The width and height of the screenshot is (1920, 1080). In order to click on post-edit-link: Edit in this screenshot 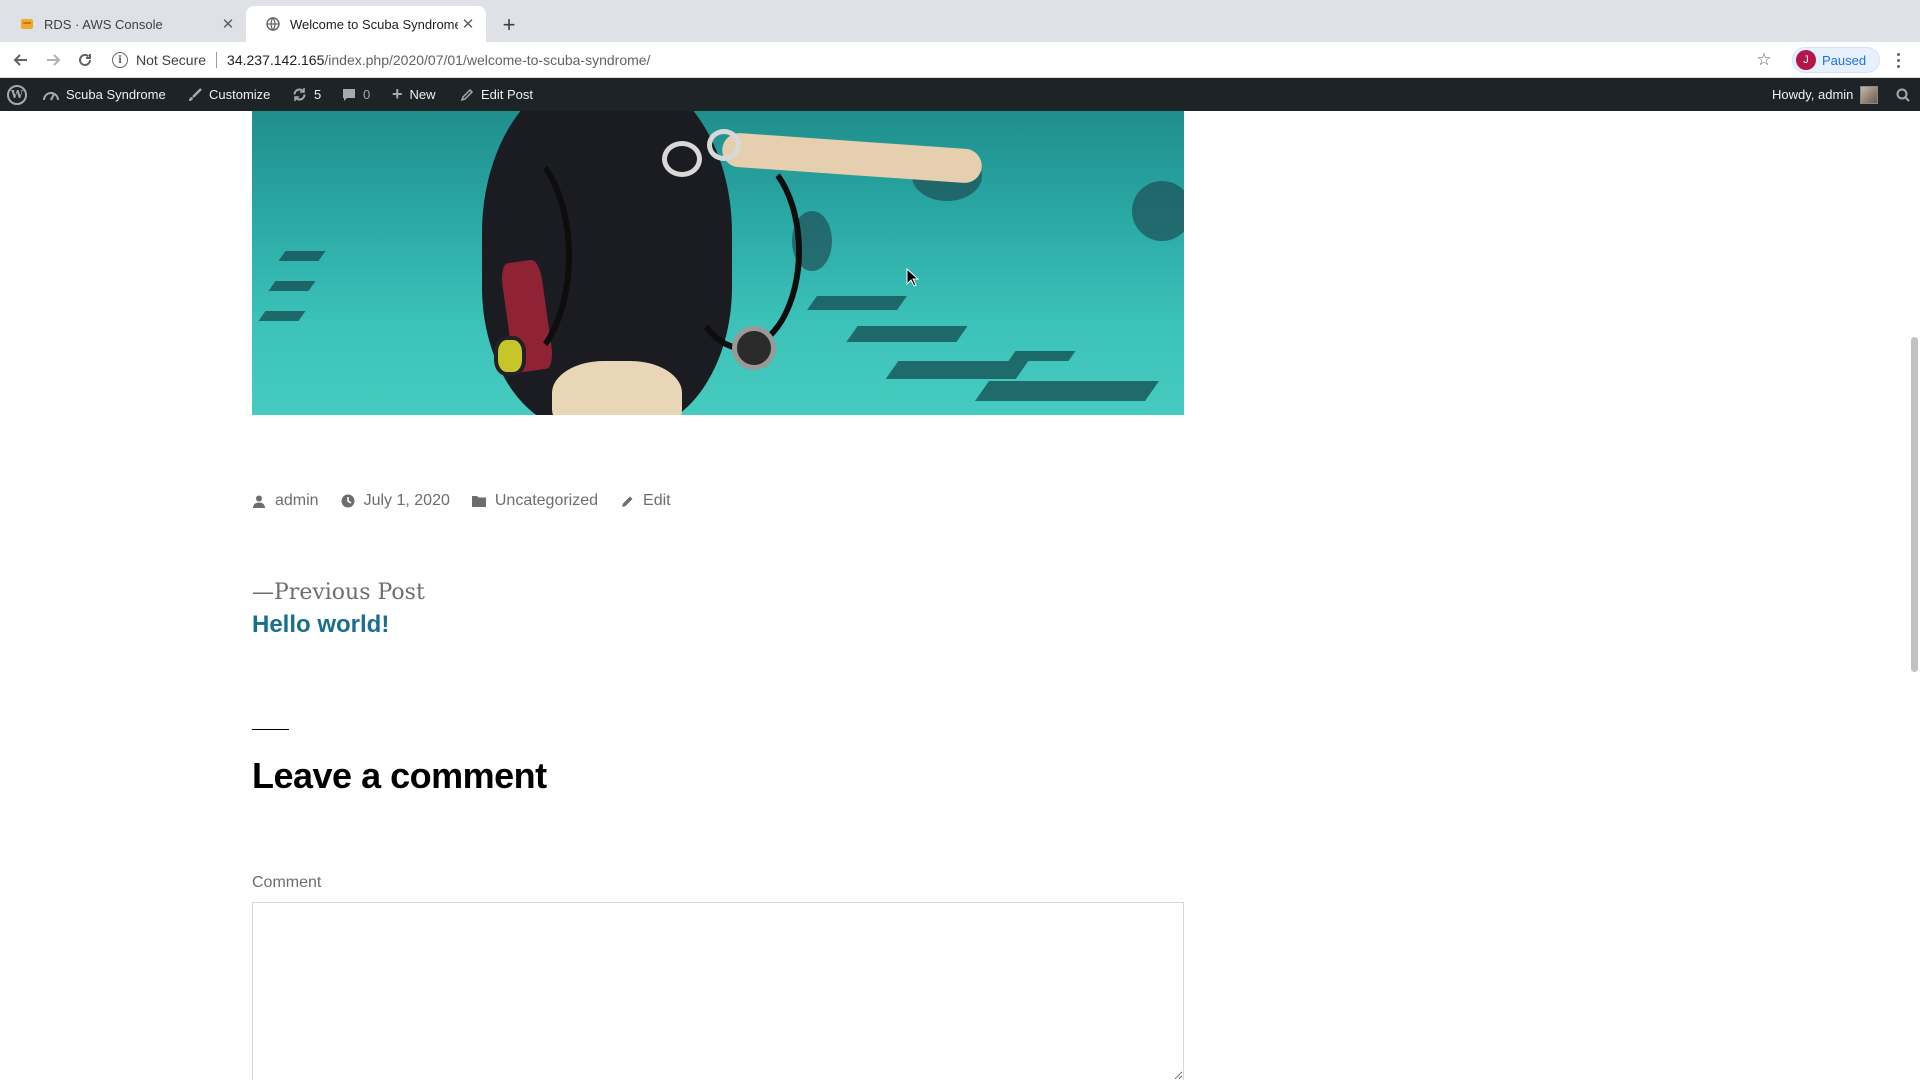, I will do `click(645, 501)`.